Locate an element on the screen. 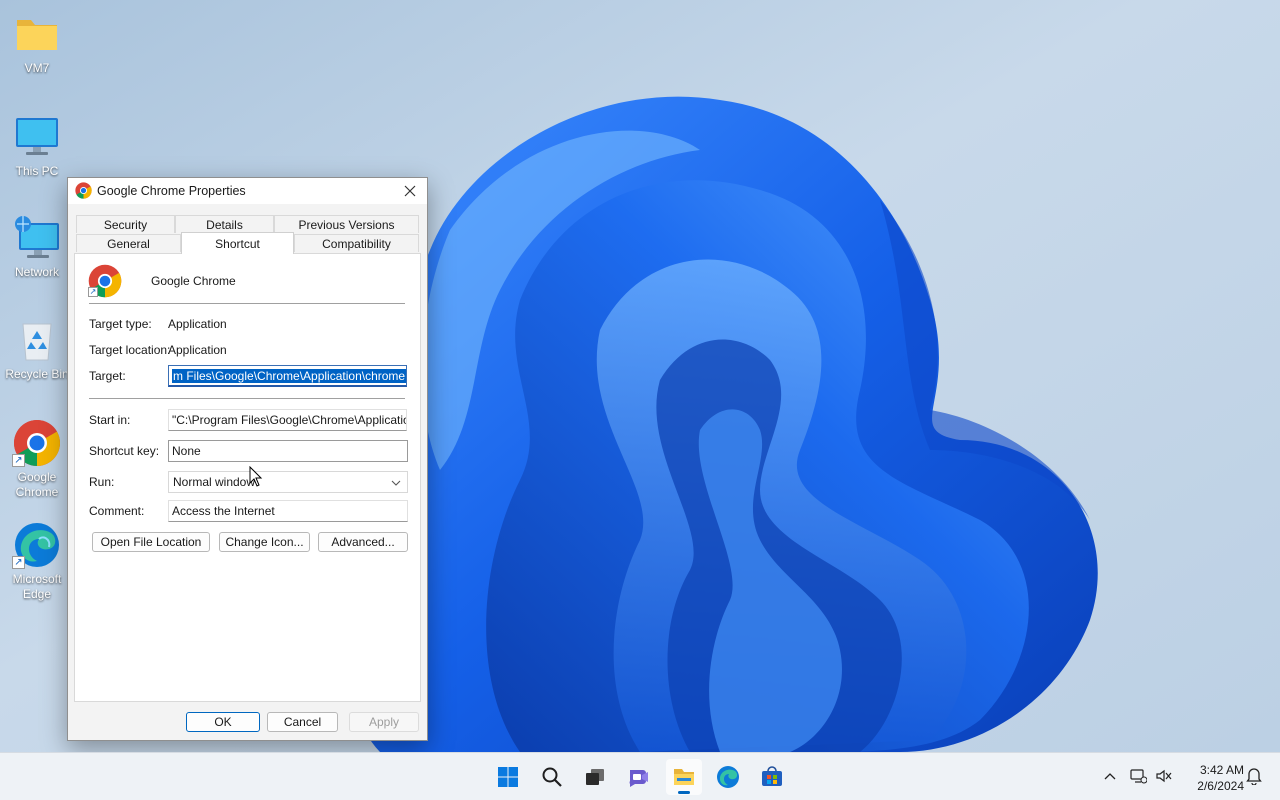 This screenshot has height=800, width=1280. desktop-icon-vm7: VM7 is located at coordinates (37, 43).